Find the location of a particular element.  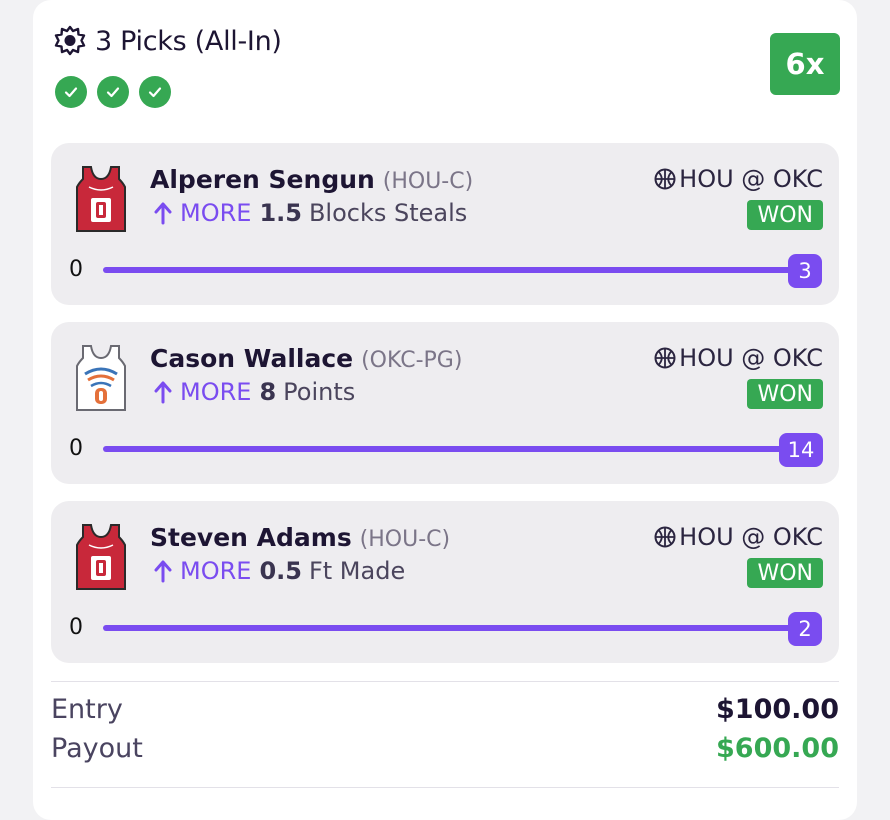

player-name: Cason Wallace is located at coordinates (252, 358).